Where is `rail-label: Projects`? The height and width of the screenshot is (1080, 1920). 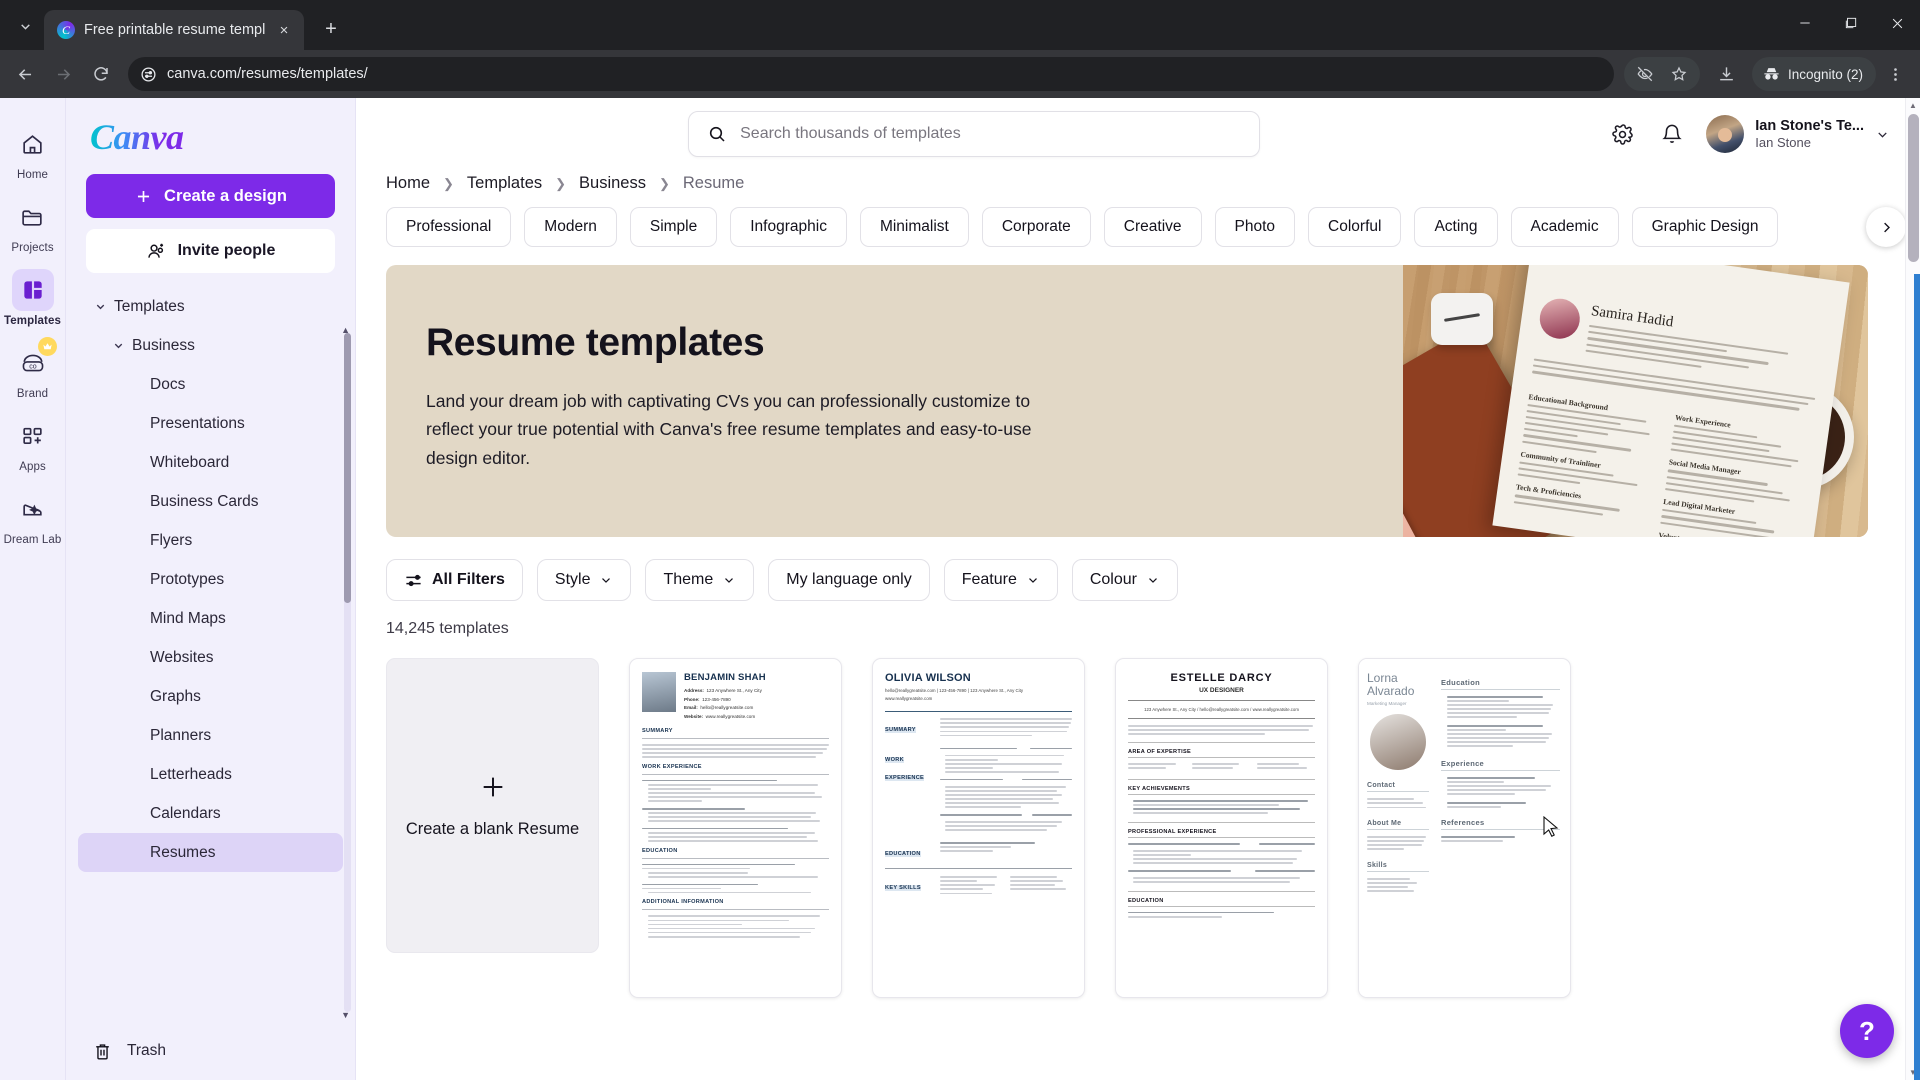 rail-label: Projects is located at coordinates (32, 248).